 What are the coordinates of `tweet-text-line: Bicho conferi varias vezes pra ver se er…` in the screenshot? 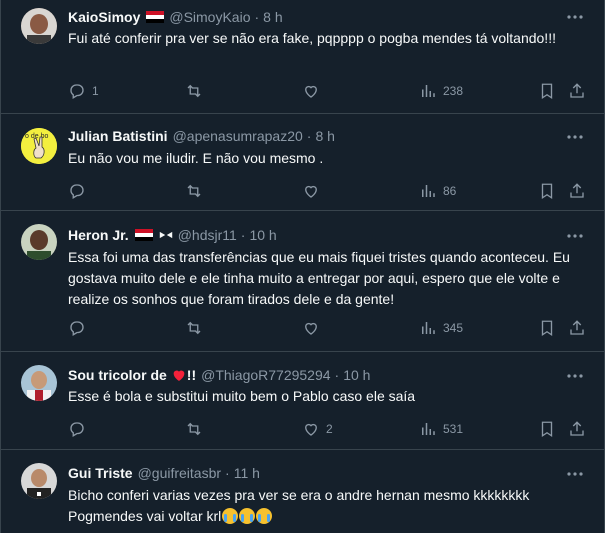 It's located at (299, 495).